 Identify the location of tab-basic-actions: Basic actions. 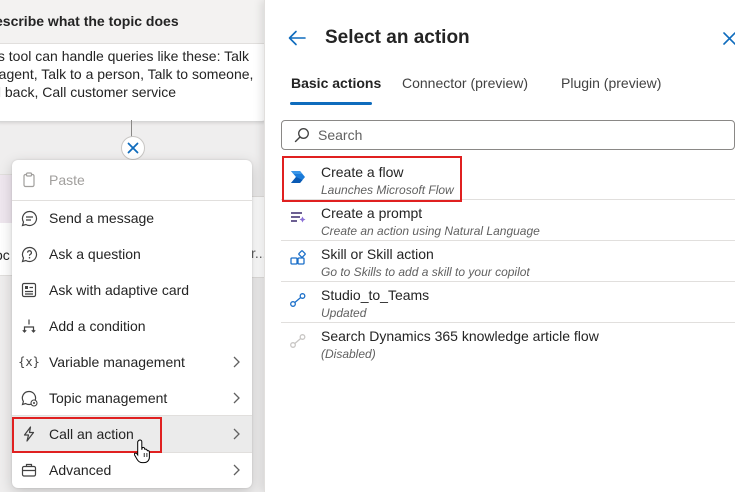
(336, 83).